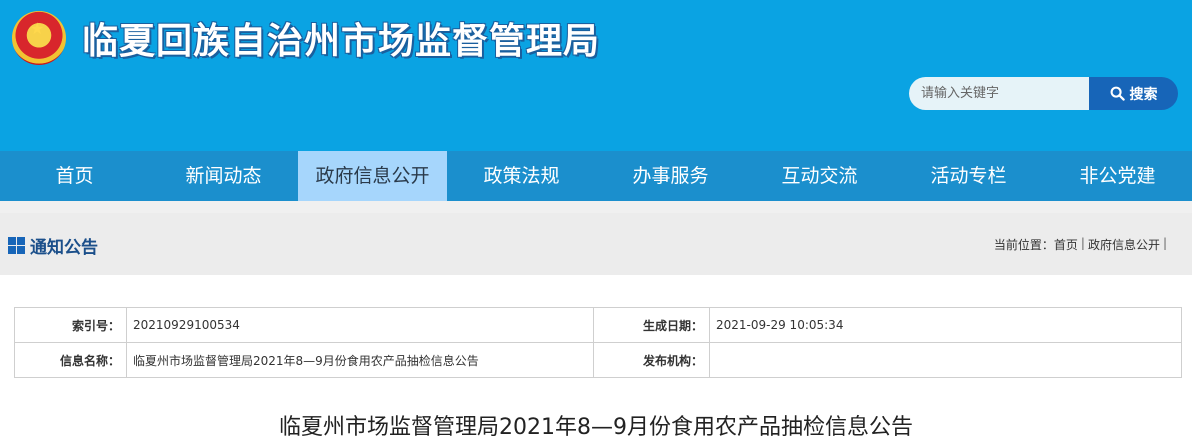  Describe the element at coordinates (64, 248) in the screenshot. I see `section-title: 通知公告` at that location.